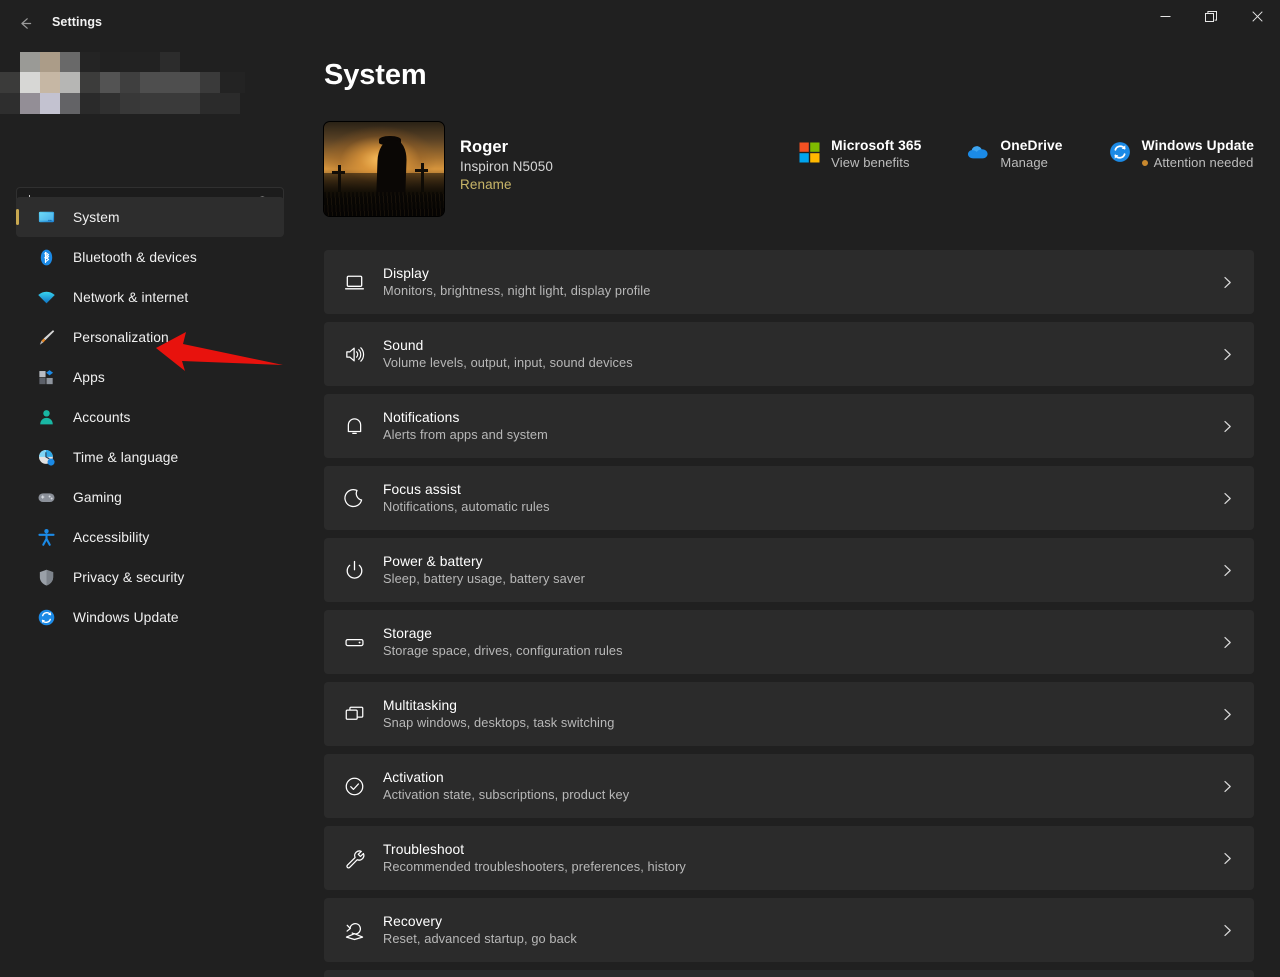  I want to click on service-subtitle: Attention needed, so click(1203, 162).